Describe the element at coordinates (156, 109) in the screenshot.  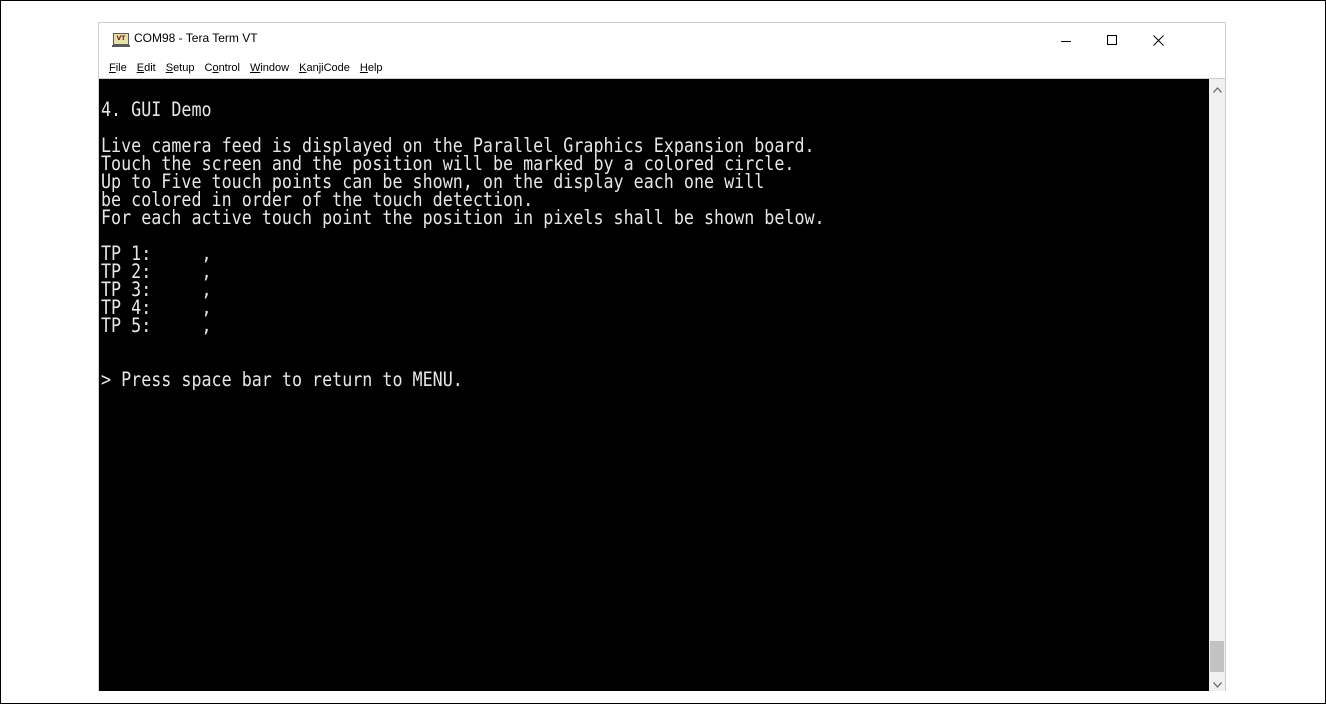
I see `terminal-line: 4. GUI Demo` at that location.